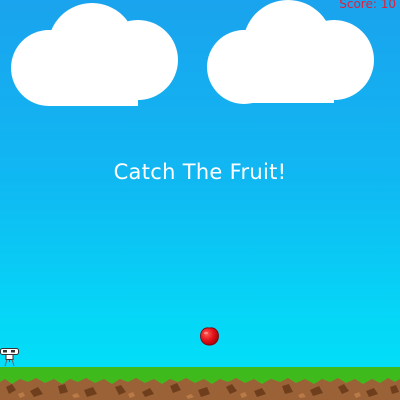 This screenshot has height=400, width=400. Describe the element at coordinates (12, 358) in the screenshot. I see `robot-catcher-player` at that location.